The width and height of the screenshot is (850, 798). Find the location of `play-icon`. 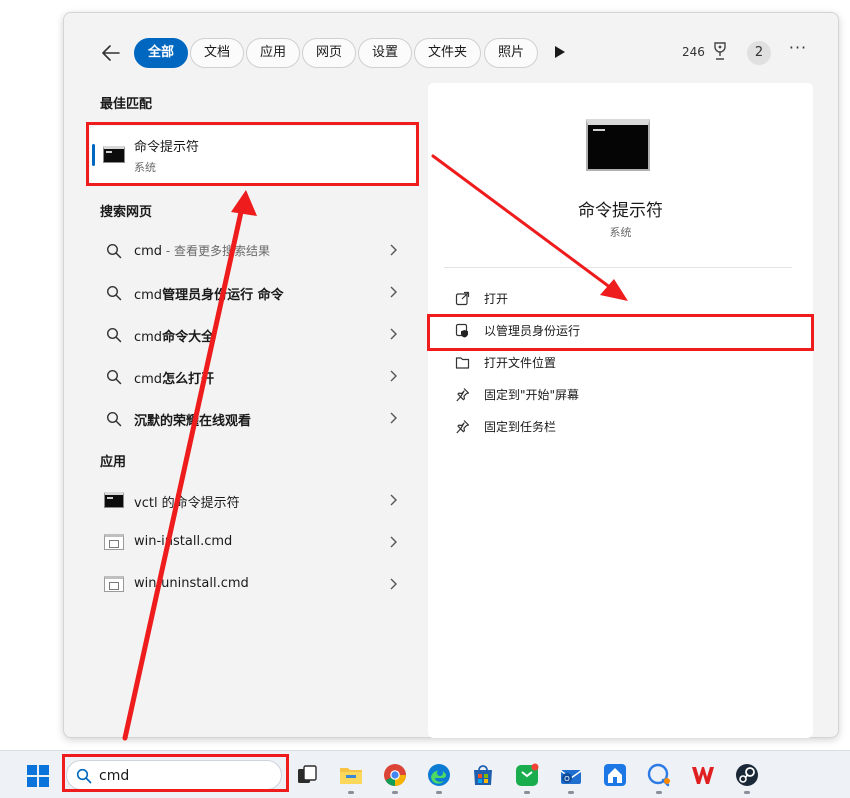

play-icon is located at coordinates (560, 52).